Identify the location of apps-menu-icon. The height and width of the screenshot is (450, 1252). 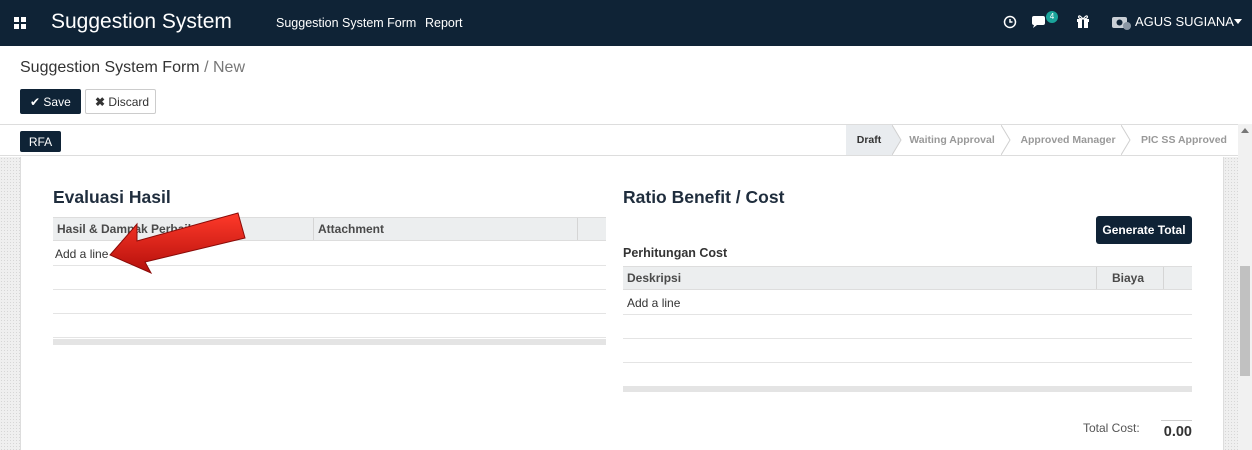
(20, 23).